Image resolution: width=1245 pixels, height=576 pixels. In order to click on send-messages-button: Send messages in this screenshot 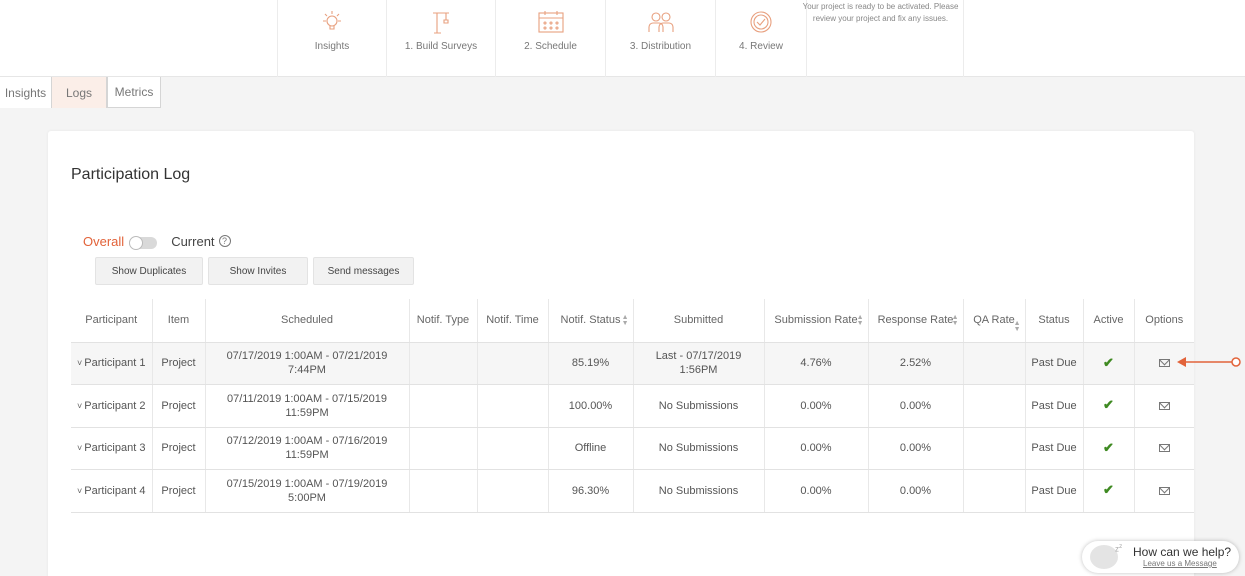, I will do `click(363, 271)`.